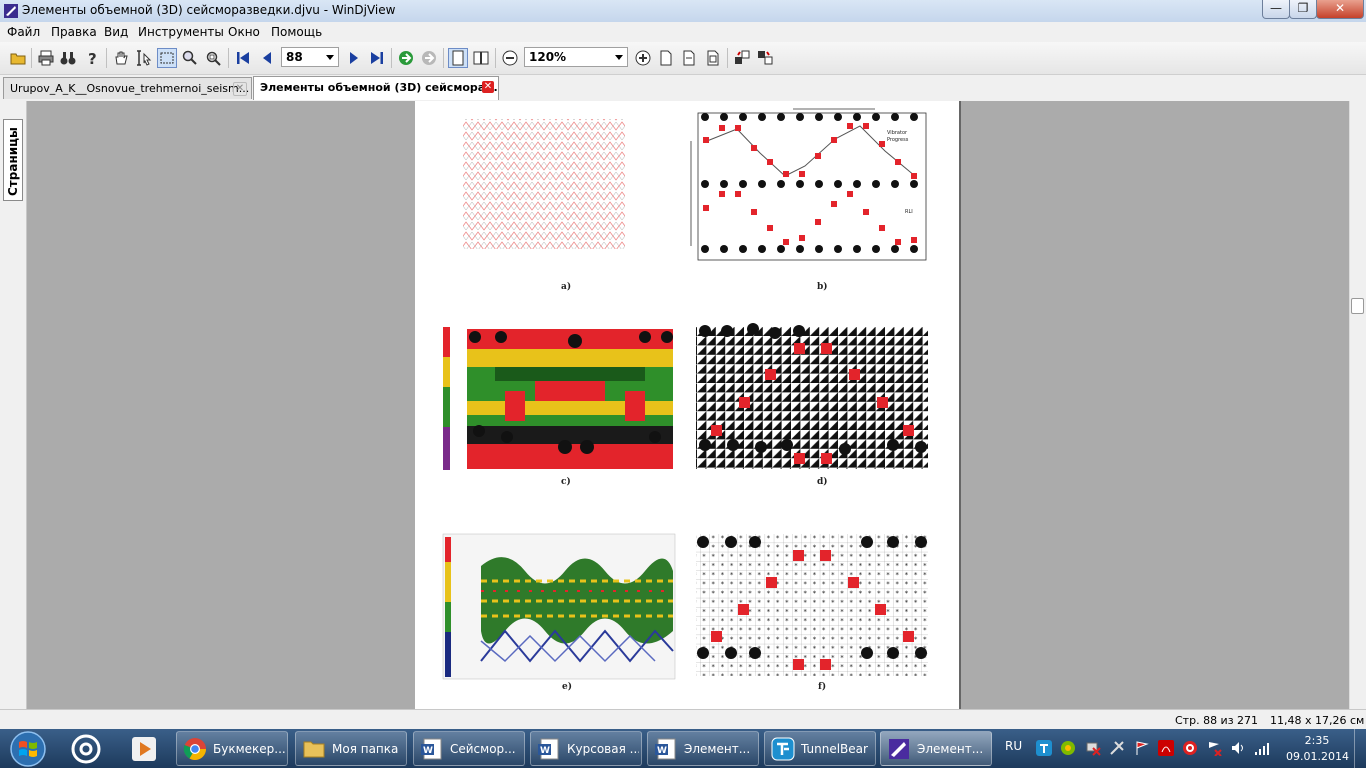 The height and width of the screenshot is (768, 1366). I want to click on caption-e: e), so click(567, 687).